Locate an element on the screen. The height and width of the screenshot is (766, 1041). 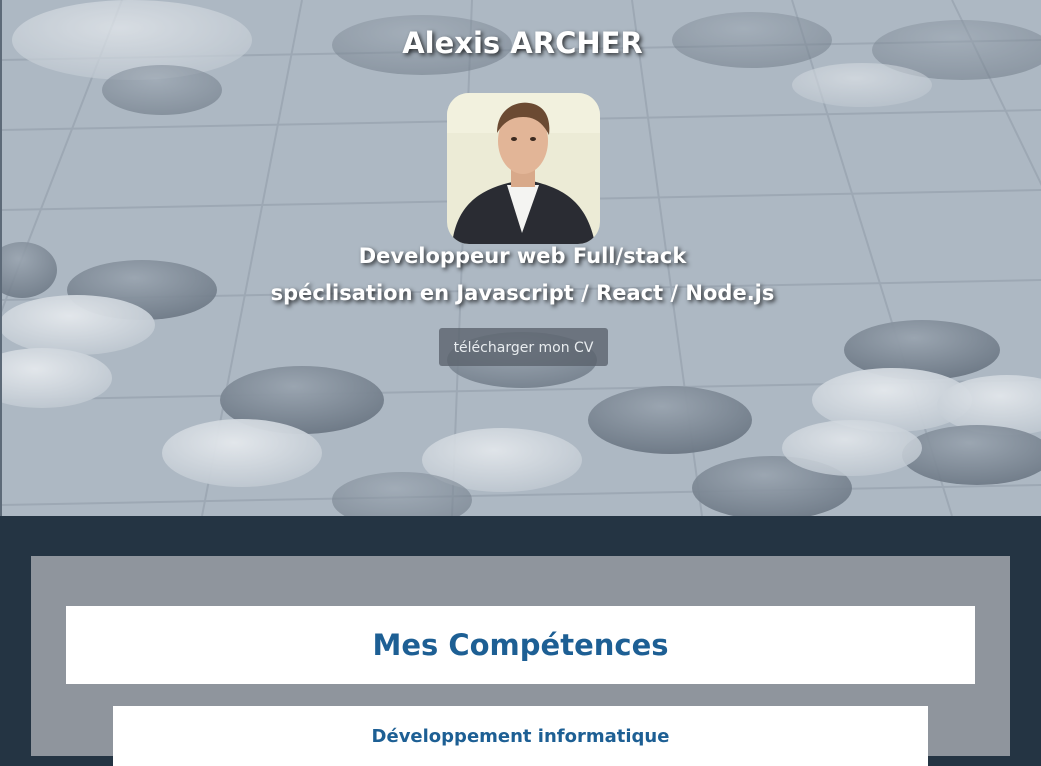
download-cv-button: télécharger mon CV is located at coordinates (523, 347).